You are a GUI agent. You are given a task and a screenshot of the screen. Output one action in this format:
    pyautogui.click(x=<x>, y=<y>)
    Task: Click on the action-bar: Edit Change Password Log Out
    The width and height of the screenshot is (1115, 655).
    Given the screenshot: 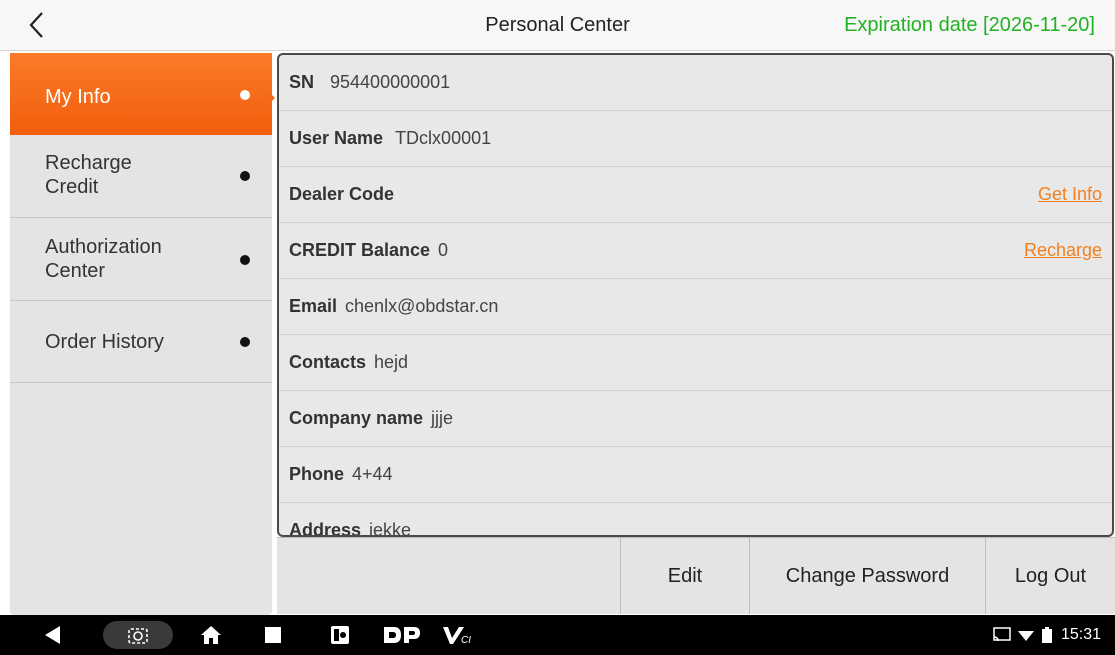 What is the action you would take?
    pyautogui.click(x=696, y=575)
    